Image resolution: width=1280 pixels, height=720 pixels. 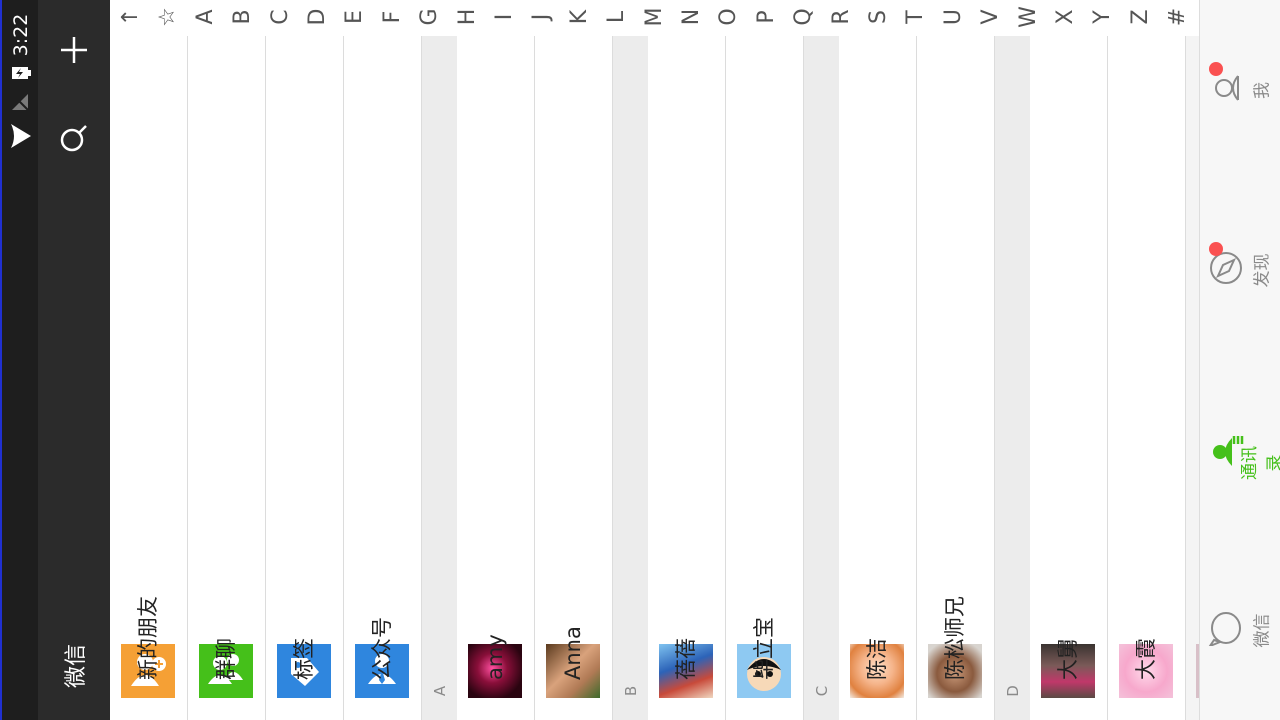 What do you see at coordinates (916, 17) in the screenshot?
I see `index-letter: T` at bounding box center [916, 17].